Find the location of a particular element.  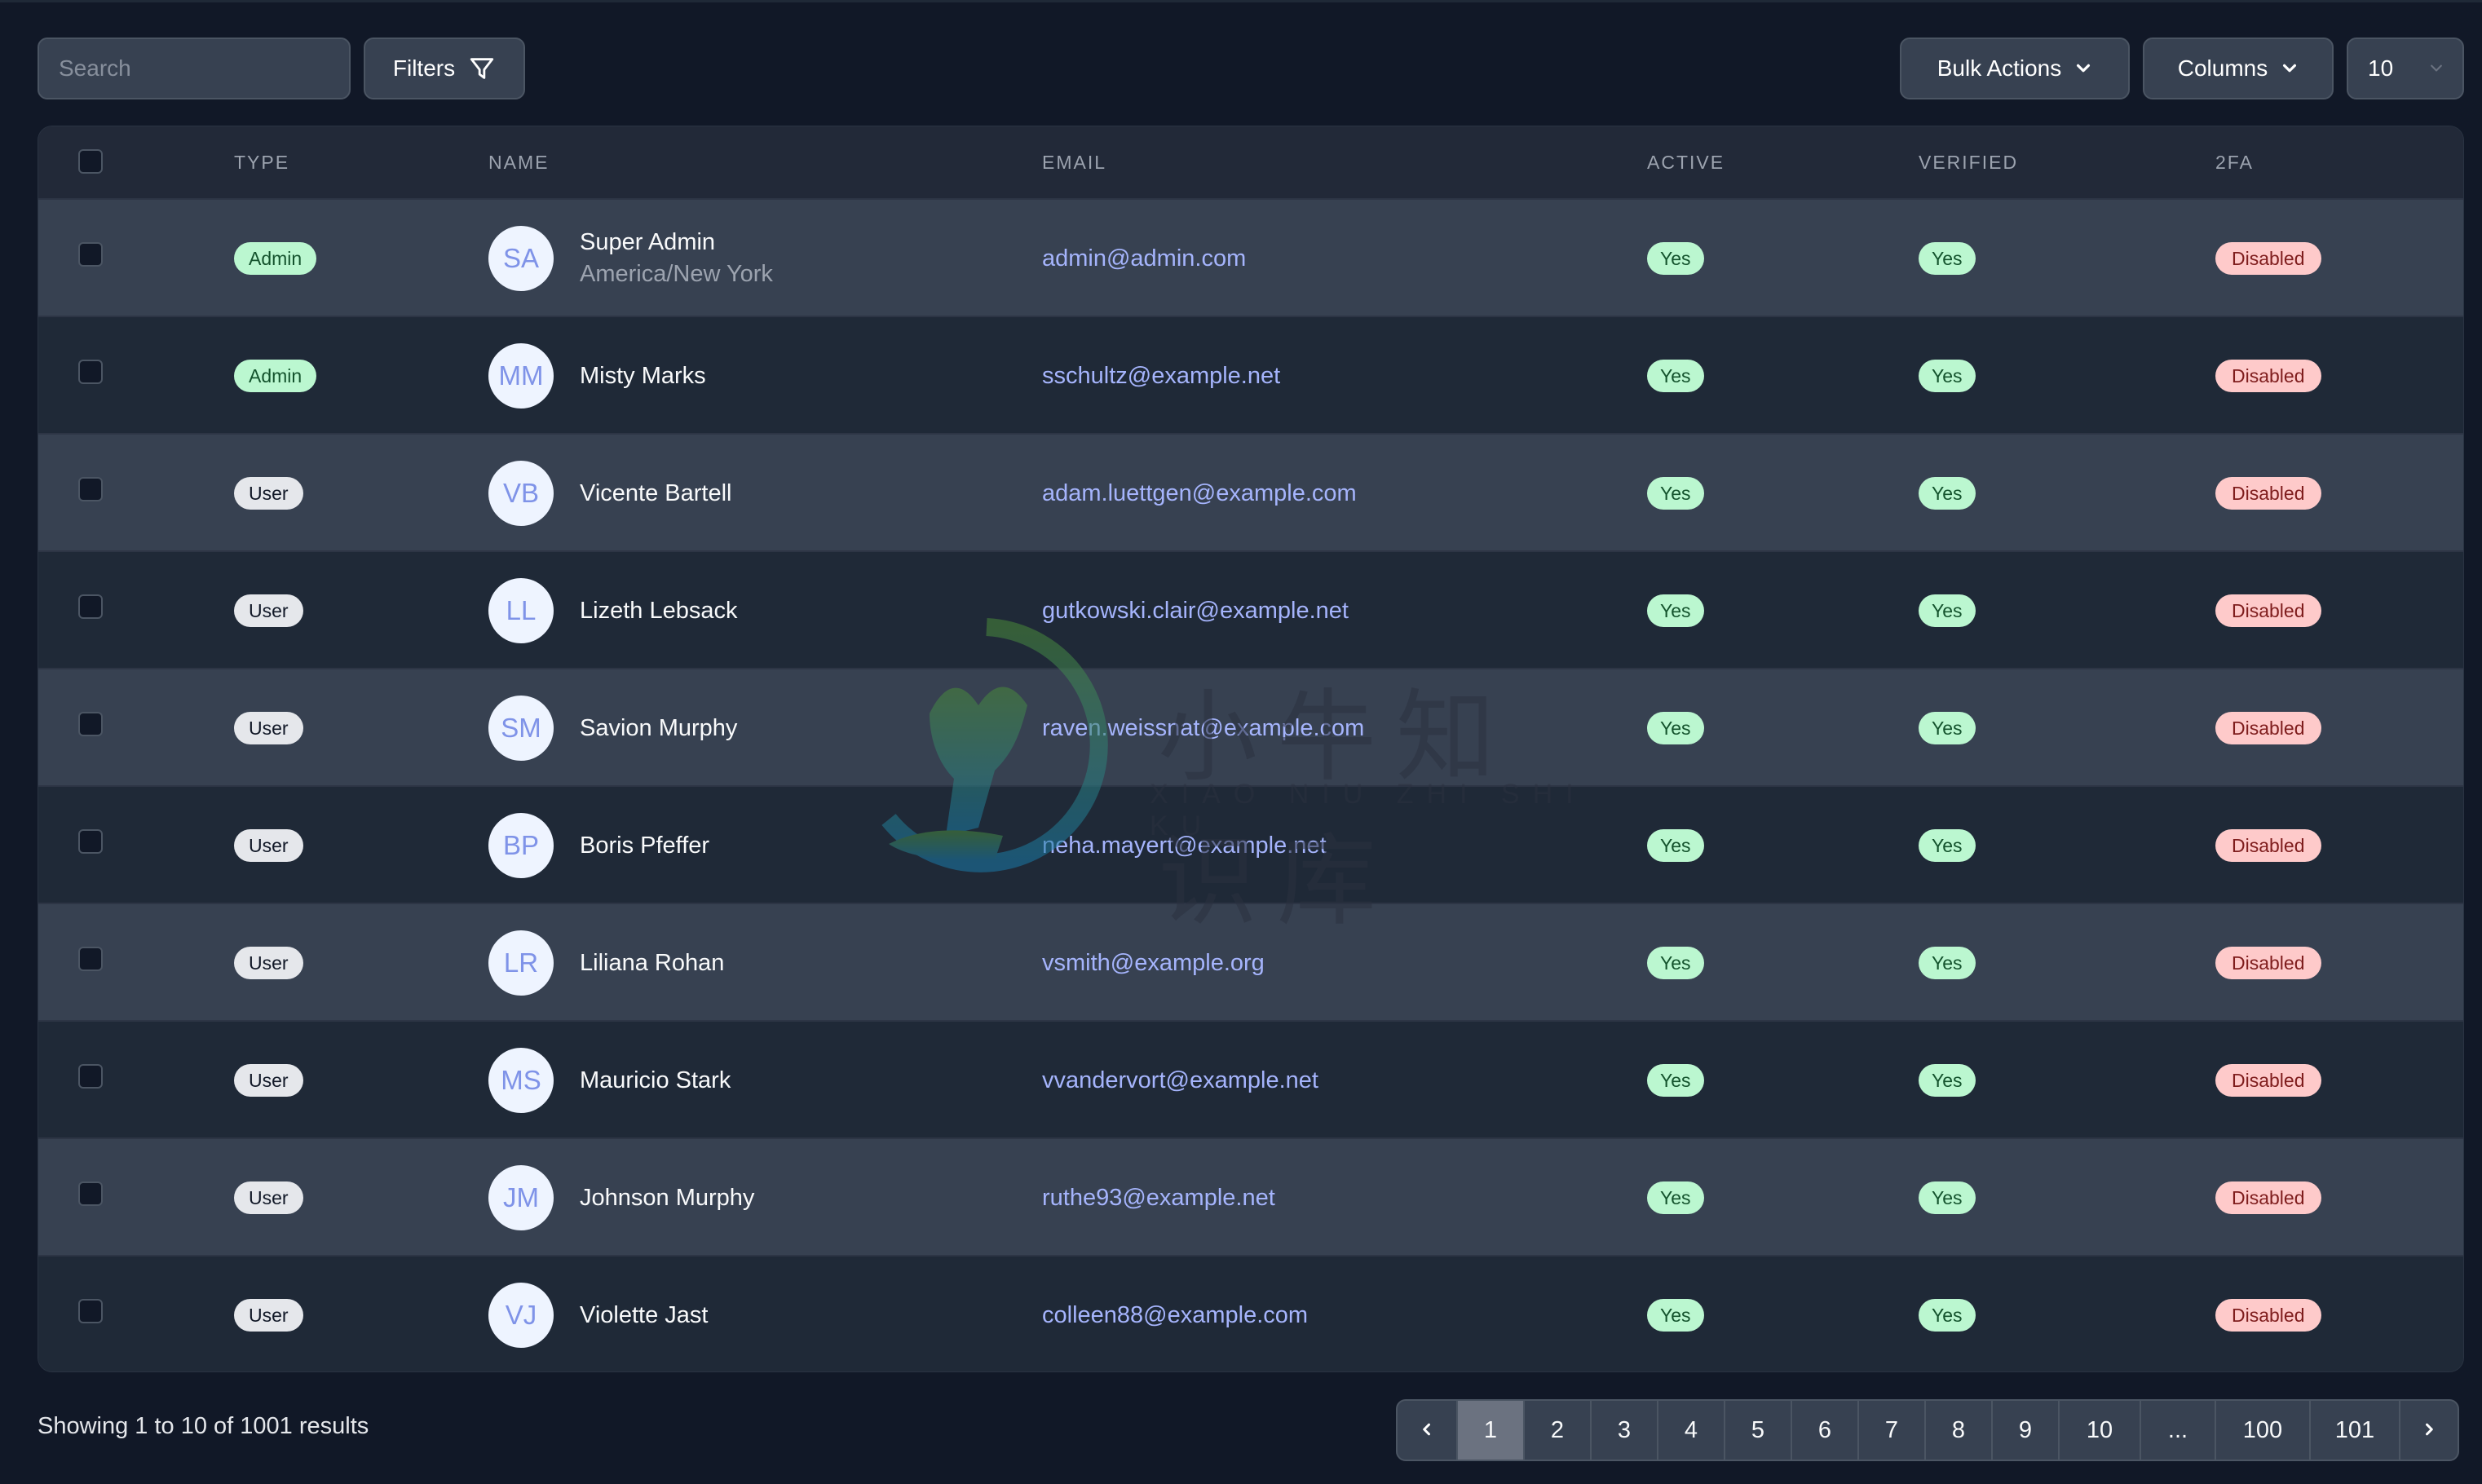

email-link: sschultz@example.net is located at coordinates (1161, 376).